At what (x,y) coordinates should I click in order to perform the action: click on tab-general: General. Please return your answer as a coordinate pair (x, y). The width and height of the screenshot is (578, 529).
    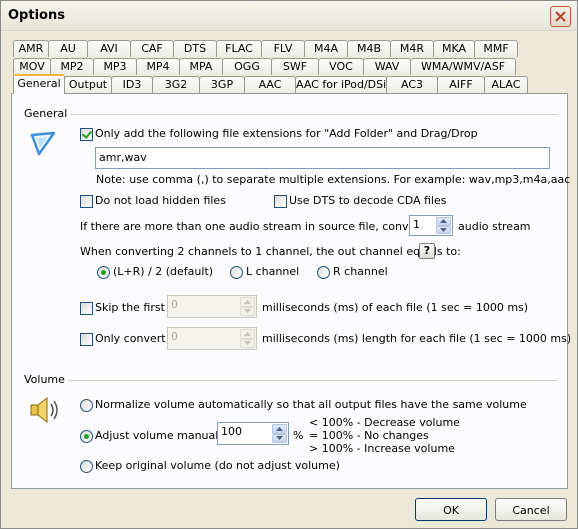
    Looking at the image, I should click on (39, 84).